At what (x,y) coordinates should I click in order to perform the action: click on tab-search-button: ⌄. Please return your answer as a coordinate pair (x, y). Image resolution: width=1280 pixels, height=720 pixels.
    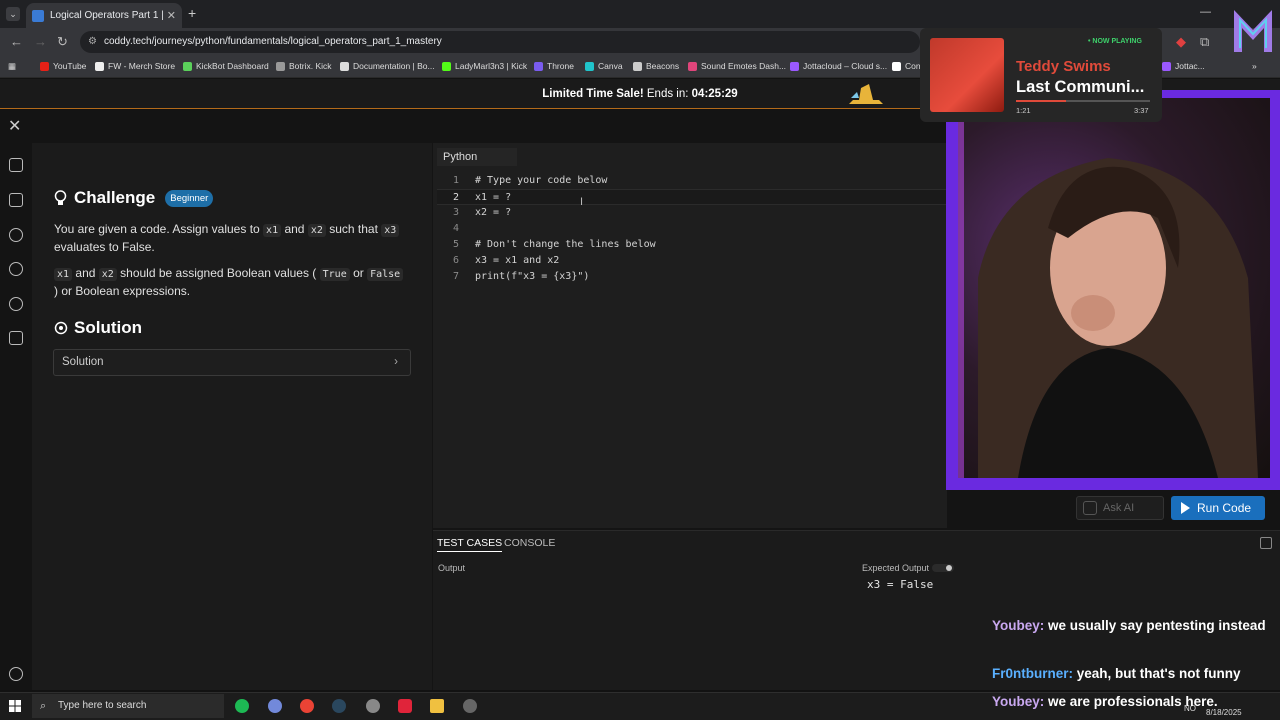
    Looking at the image, I should click on (13, 14).